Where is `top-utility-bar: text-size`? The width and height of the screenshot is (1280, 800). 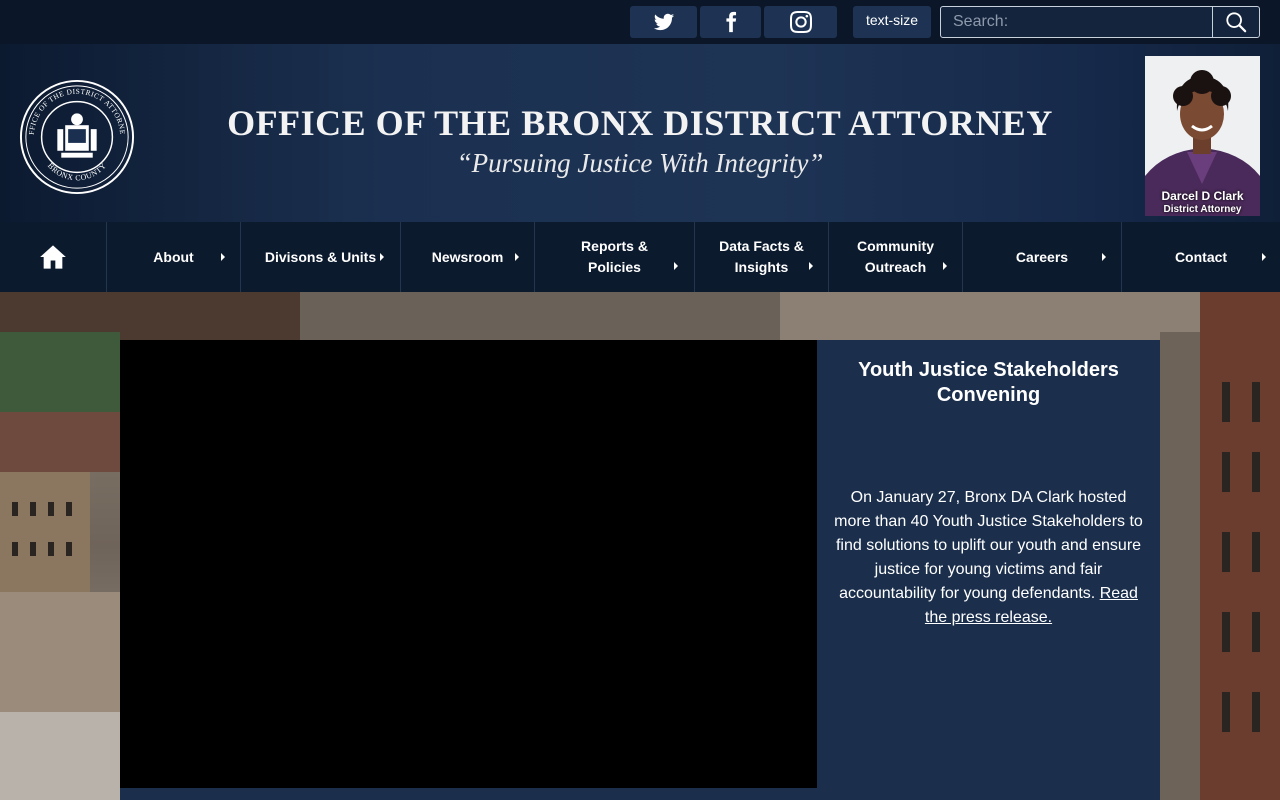
top-utility-bar: text-size is located at coordinates (640, 22).